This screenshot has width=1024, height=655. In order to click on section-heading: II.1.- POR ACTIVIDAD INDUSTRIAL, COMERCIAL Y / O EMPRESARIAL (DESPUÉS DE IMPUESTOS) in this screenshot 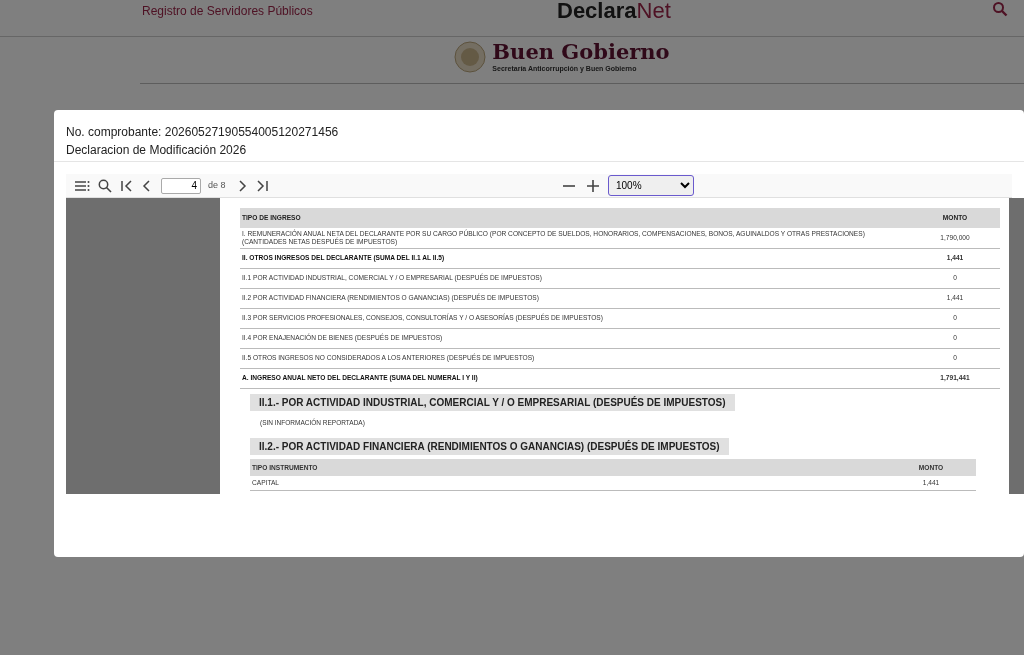, I will do `click(492, 402)`.